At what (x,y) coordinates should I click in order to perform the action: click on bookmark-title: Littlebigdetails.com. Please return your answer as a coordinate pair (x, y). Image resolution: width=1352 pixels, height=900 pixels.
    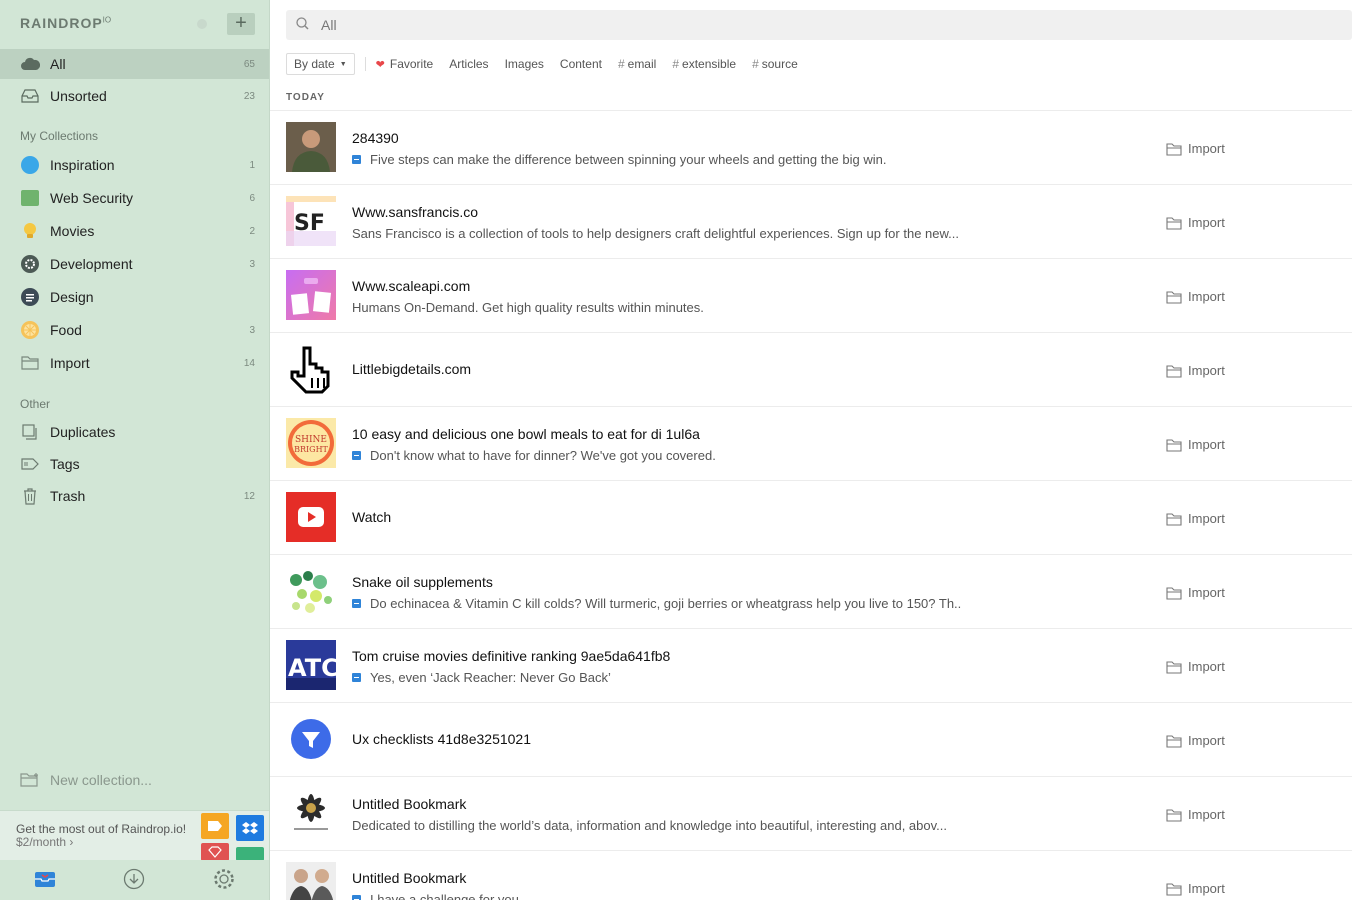
    Looking at the image, I should click on (412, 369).